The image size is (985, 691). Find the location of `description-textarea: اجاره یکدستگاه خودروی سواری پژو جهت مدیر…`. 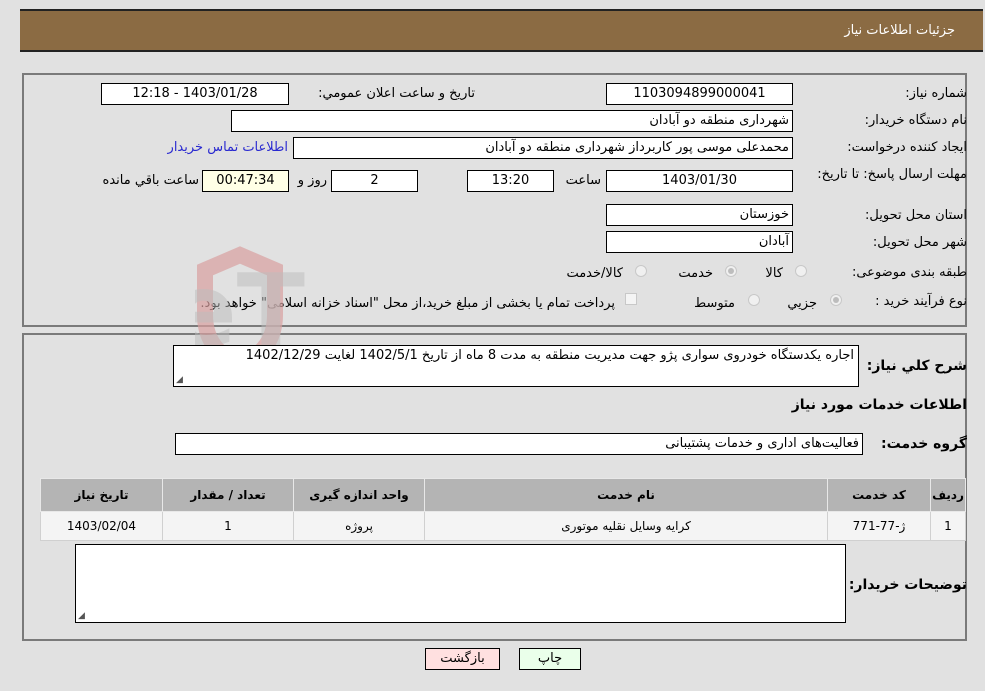

description-textarea: اجاره یکدستگاه خودروی سواری پژو جهت مدیر… is located at coordinates (516, 366).